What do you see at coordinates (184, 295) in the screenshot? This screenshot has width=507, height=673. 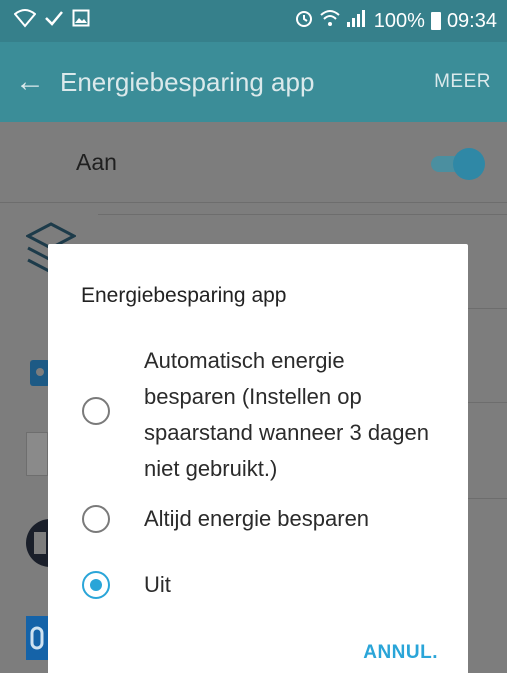 I see `dialog-title: Energiebesparing app` at bounding box center [184, 295].